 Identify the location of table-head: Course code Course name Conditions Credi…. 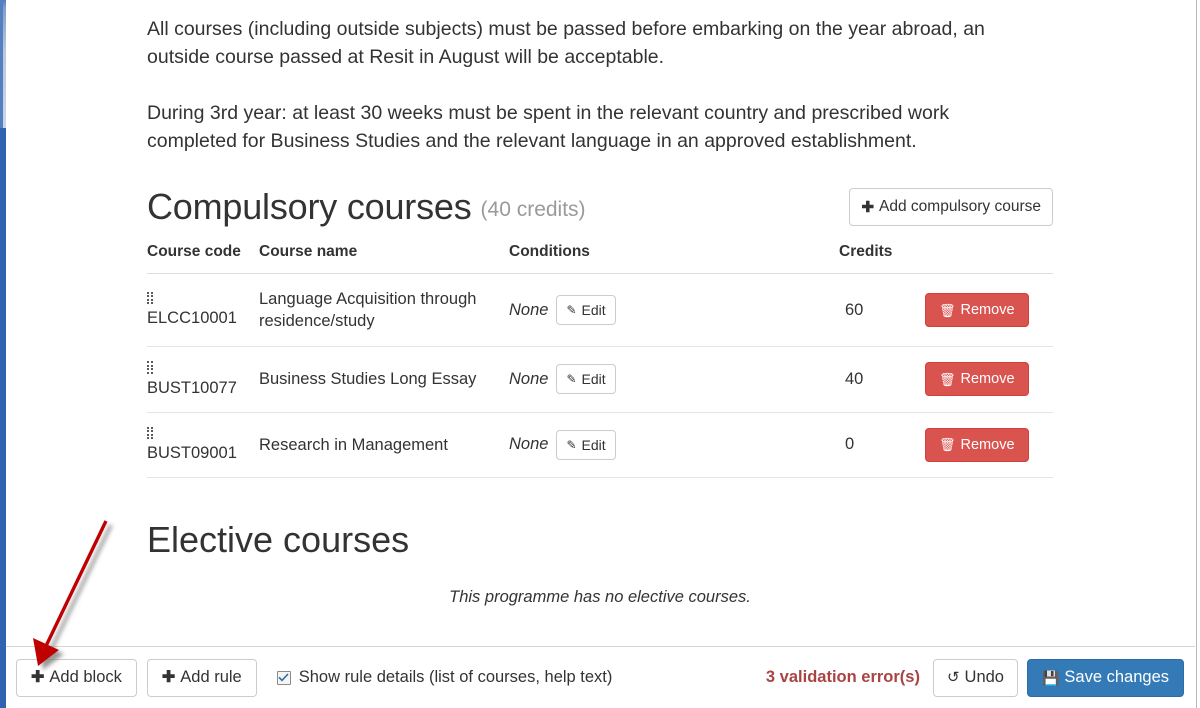
(600, 258).